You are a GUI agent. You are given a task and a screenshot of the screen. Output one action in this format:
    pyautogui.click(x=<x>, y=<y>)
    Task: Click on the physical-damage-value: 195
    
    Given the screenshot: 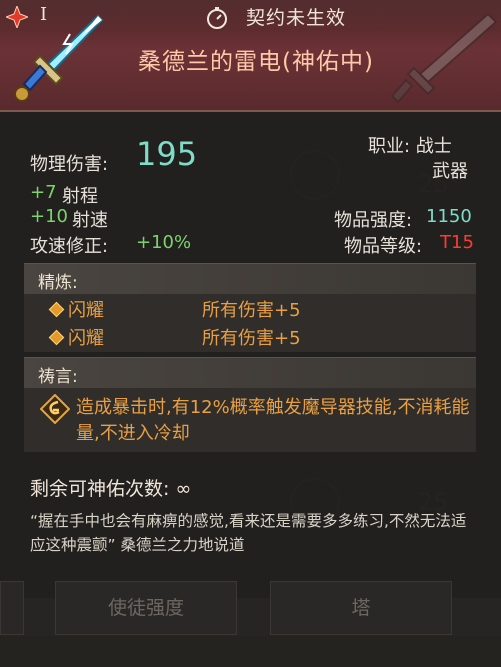 What is the action you would take?
    pyautogui.click(x=167, y=154)
    